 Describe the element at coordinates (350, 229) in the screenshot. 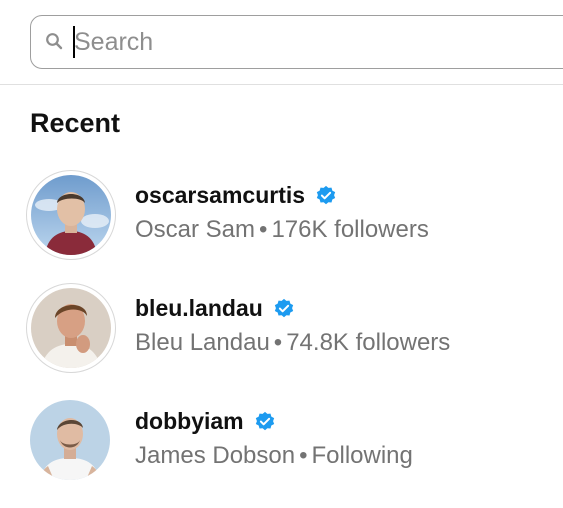

I see `follower-count: 176K followers` at that location.